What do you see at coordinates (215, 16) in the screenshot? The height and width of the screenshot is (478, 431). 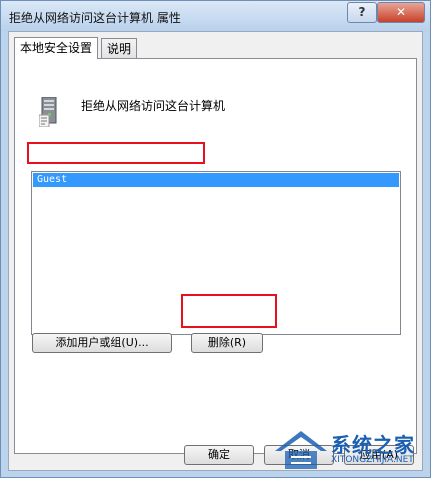 I see `title-bar: 拒绝从网络访问这台计算机 属性 ? ✕` at bounding box center [215, 16].